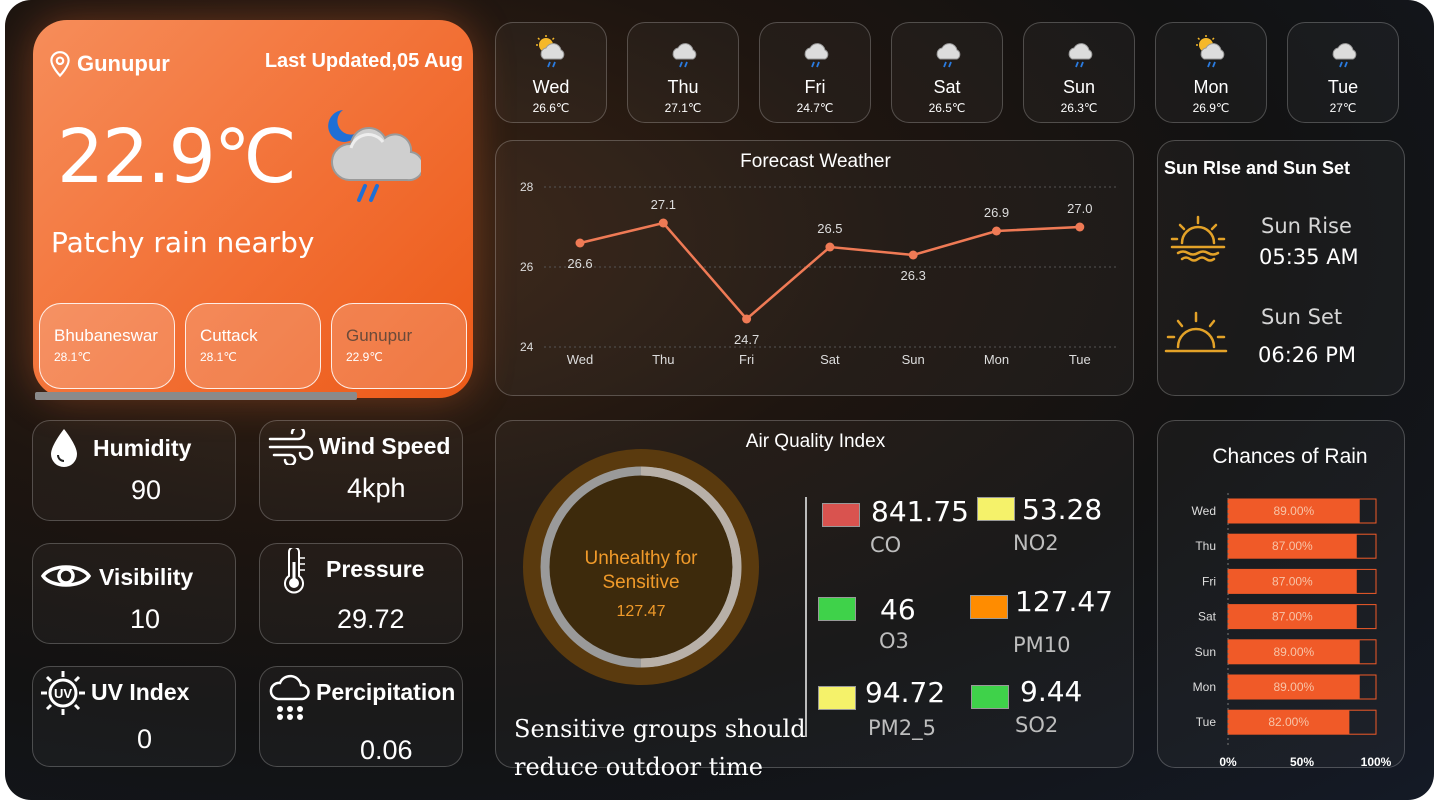 Image resolution: width=1434 pixels, height=803 pixels. Describe the element at coordinates (1302, 317) in the screenshot. I see `sunset-label: Sun Set` at that location.